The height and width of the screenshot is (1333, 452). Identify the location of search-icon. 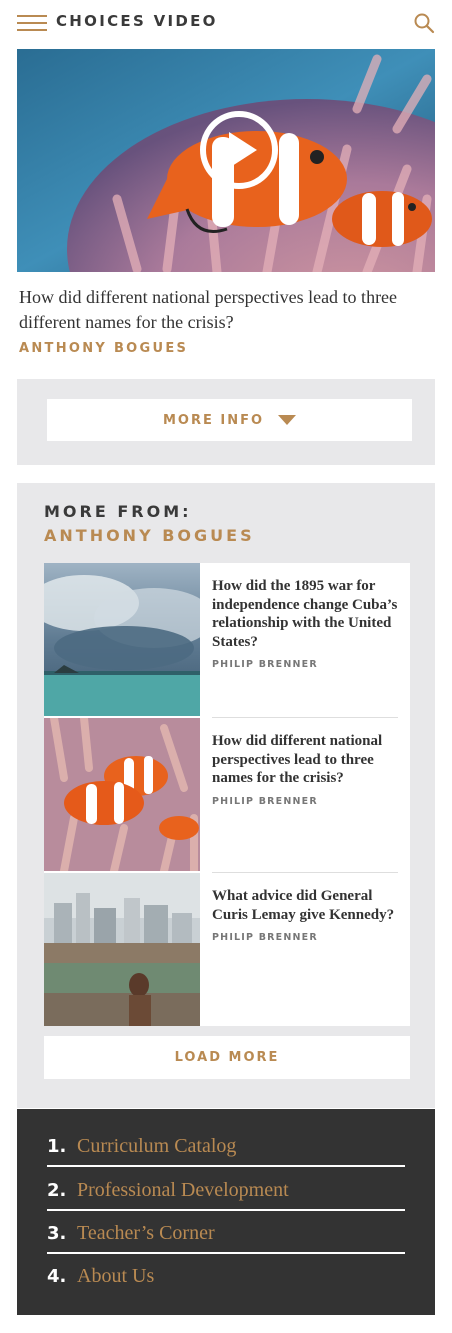
(424, 23).